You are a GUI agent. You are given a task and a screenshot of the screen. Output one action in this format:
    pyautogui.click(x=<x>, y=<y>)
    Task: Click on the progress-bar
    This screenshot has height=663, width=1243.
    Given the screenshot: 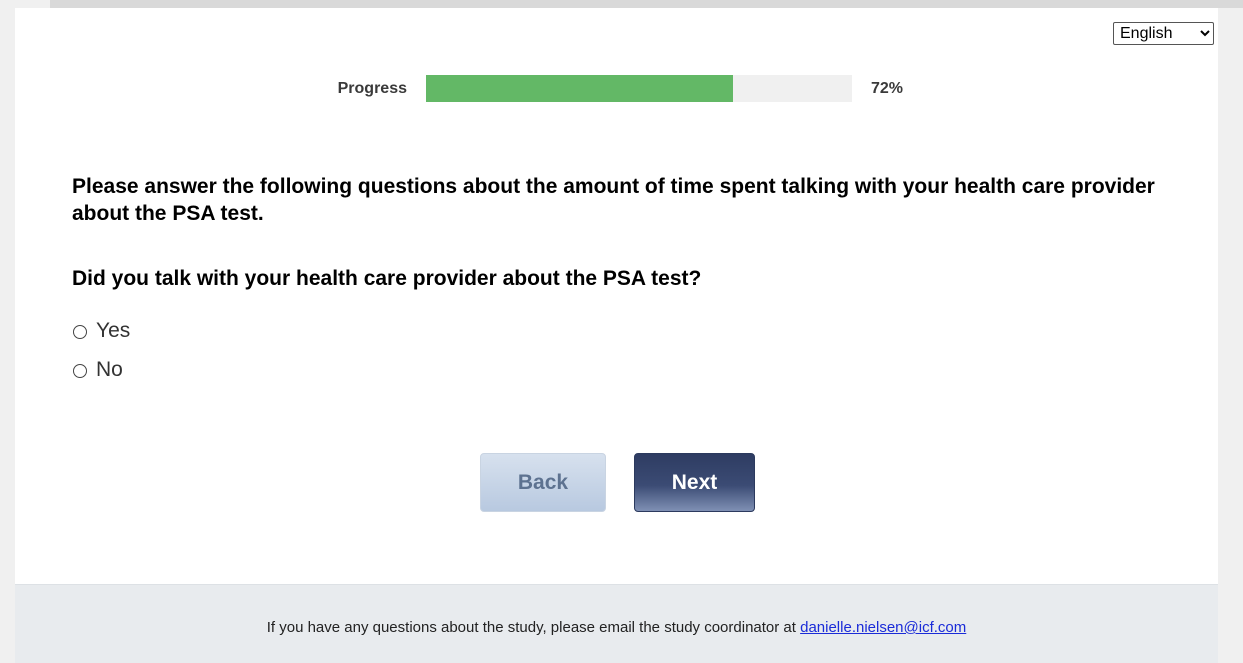 What is the action you would take?
    pyautogui.click(x=639, y=88)
    